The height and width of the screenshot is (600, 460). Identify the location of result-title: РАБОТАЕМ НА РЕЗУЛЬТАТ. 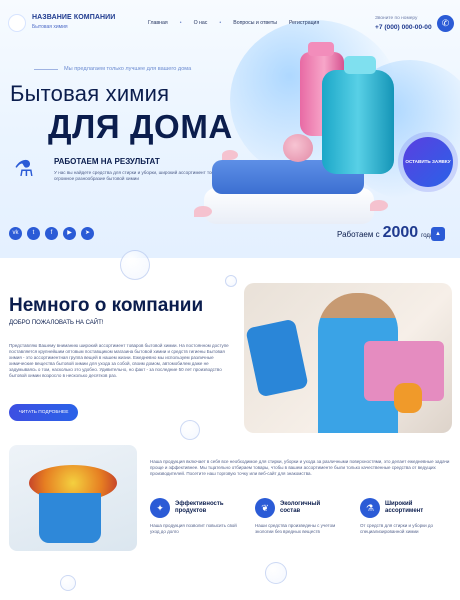
(107, 161).